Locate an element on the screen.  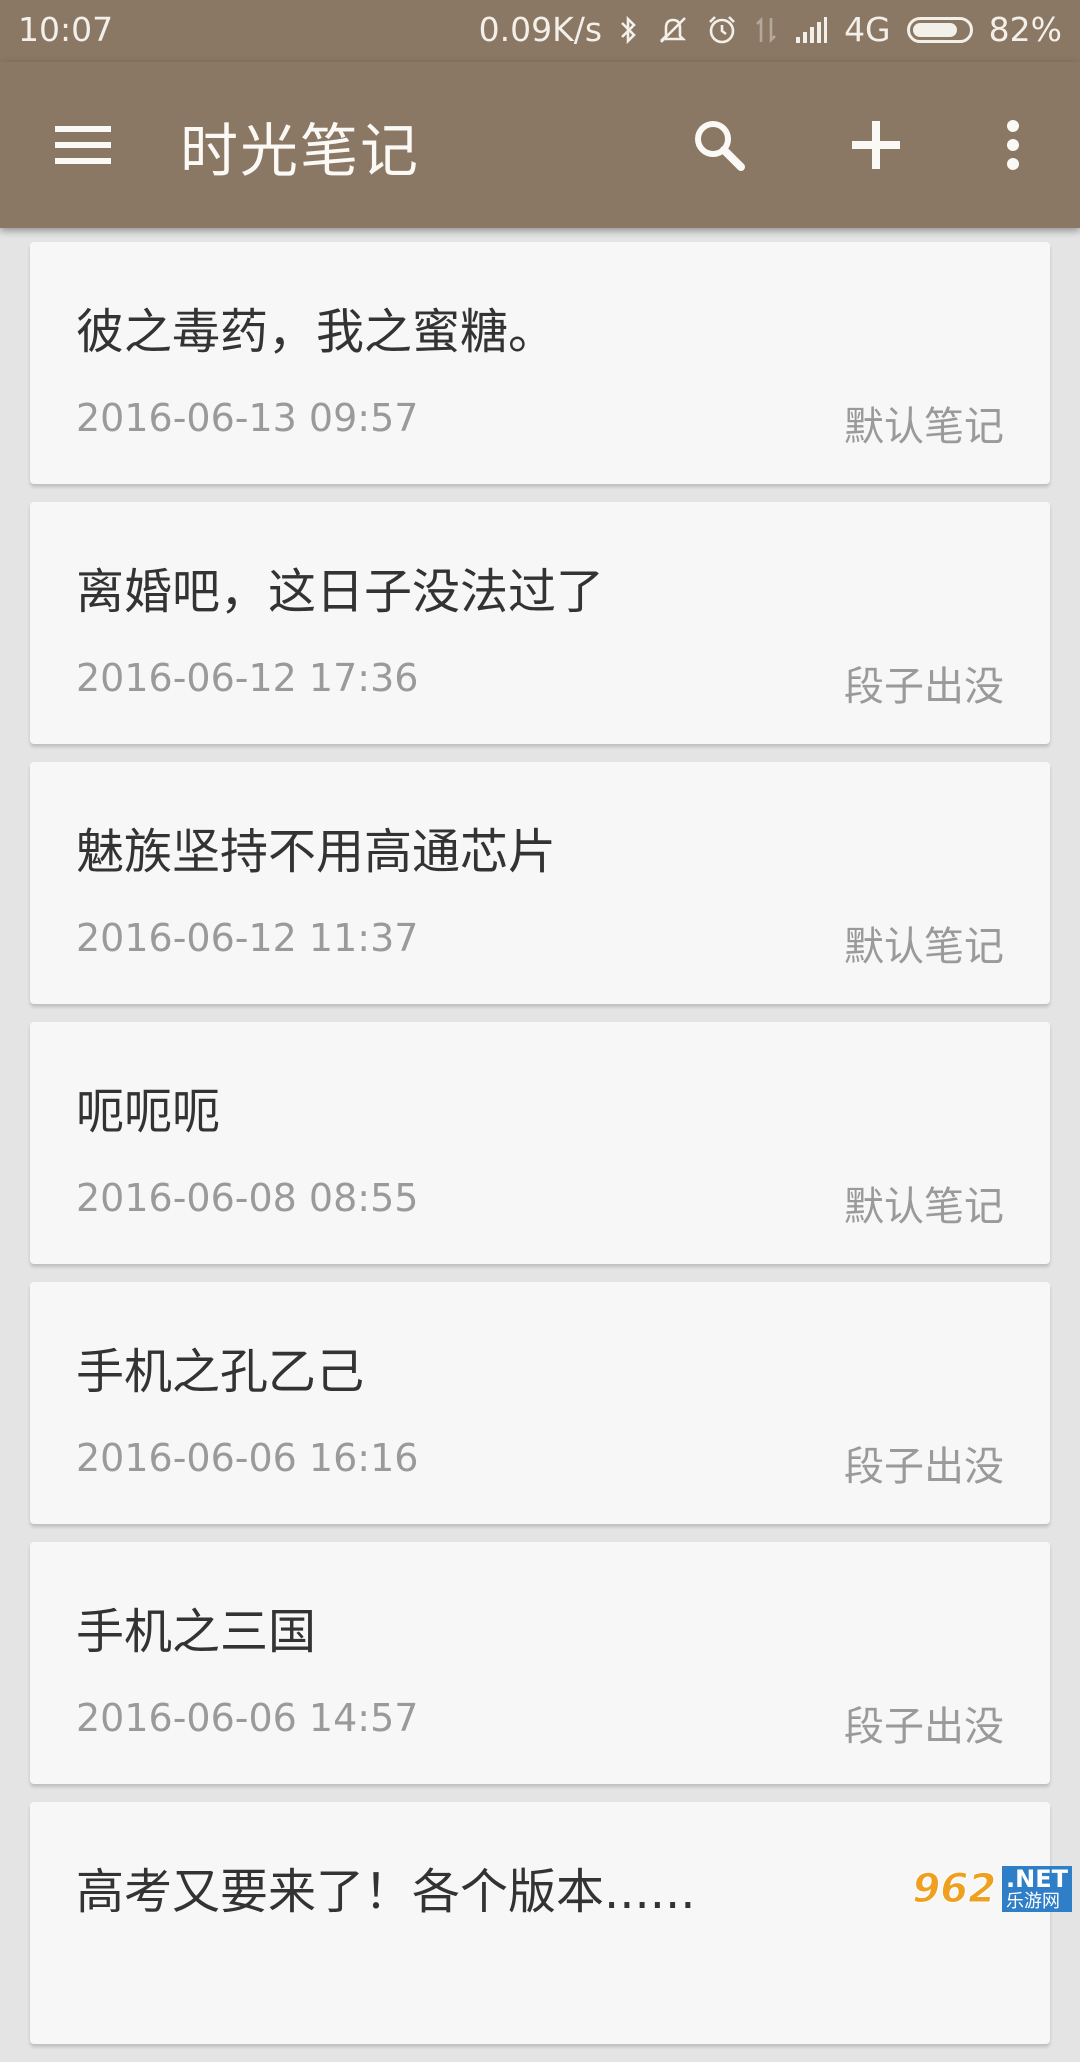
note-date: 2016-06-12 17:36 is located at coordinates (247, 678).